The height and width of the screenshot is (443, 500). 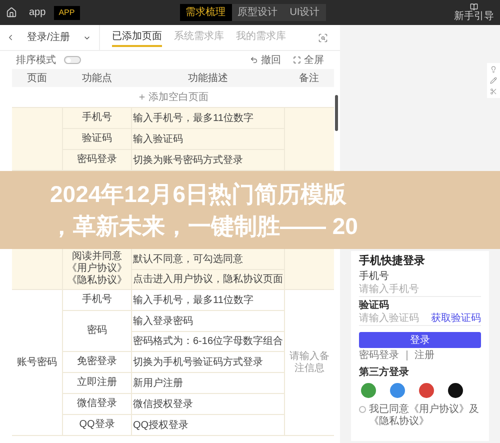 What do you see at coordinates (208, 341) in the screenshot?
I see `table-cell-text: 密码格式为：6-16位字母数字组合` at bounding box center [208, 341].